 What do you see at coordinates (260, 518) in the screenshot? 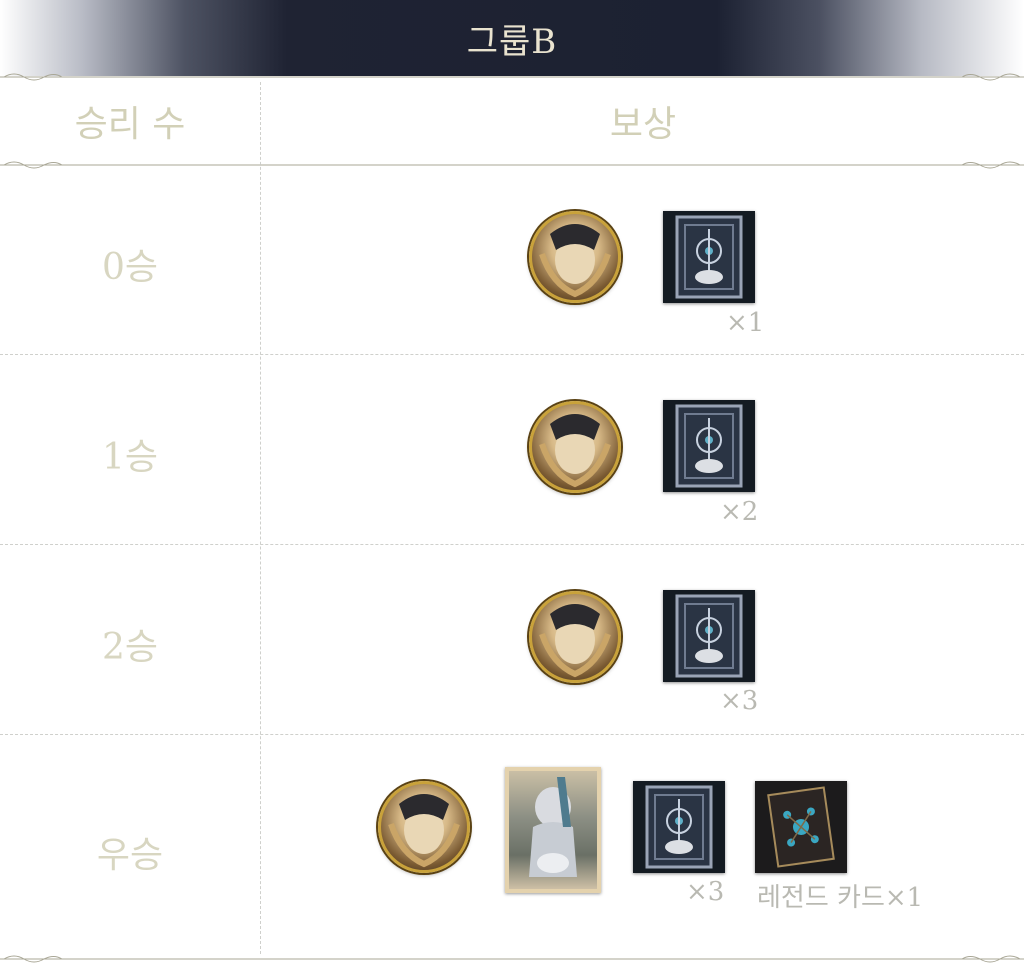
I see `column-divider` at bounding box center [260, 518].